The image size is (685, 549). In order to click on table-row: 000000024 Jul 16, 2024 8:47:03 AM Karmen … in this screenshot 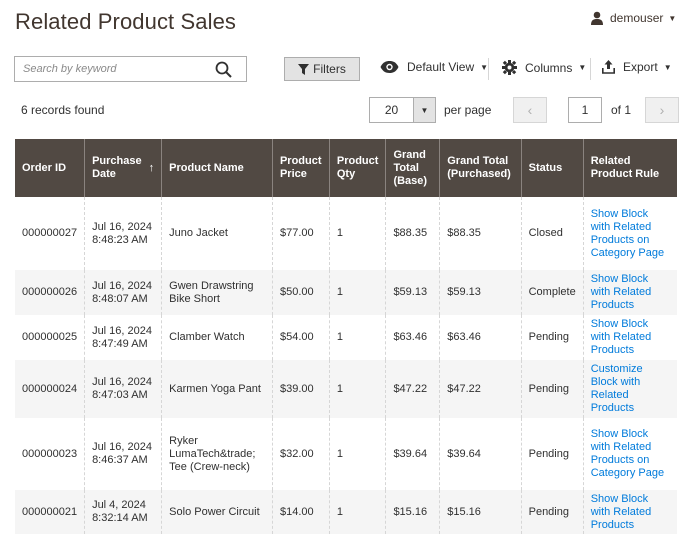, I will do `click(346, 389)`.